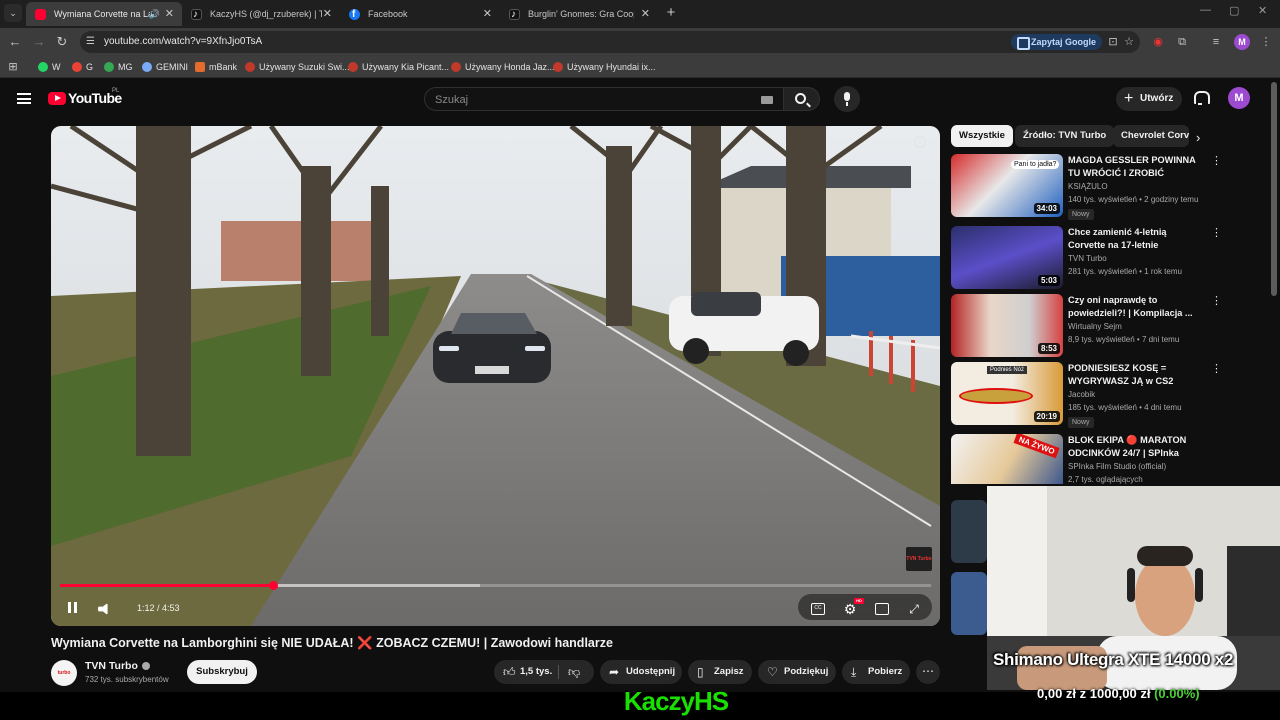  Describe the element at coordinates (1065, 136) in the screenshot. I see `chip-from-channel: Źródło: TVN Turbo` at that location.